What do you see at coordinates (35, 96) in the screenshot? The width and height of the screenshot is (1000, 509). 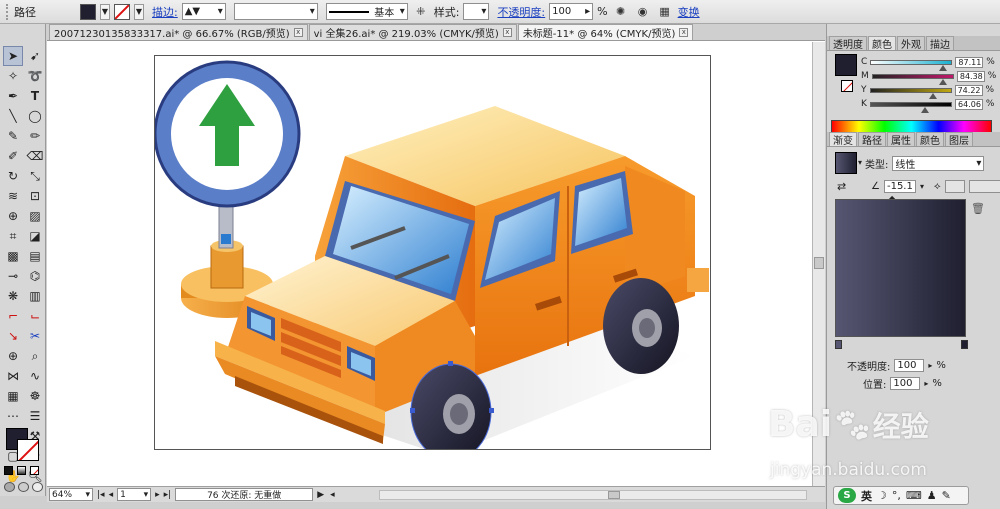 I see `type-tool-icon: T` at bounding box center [35, 96].